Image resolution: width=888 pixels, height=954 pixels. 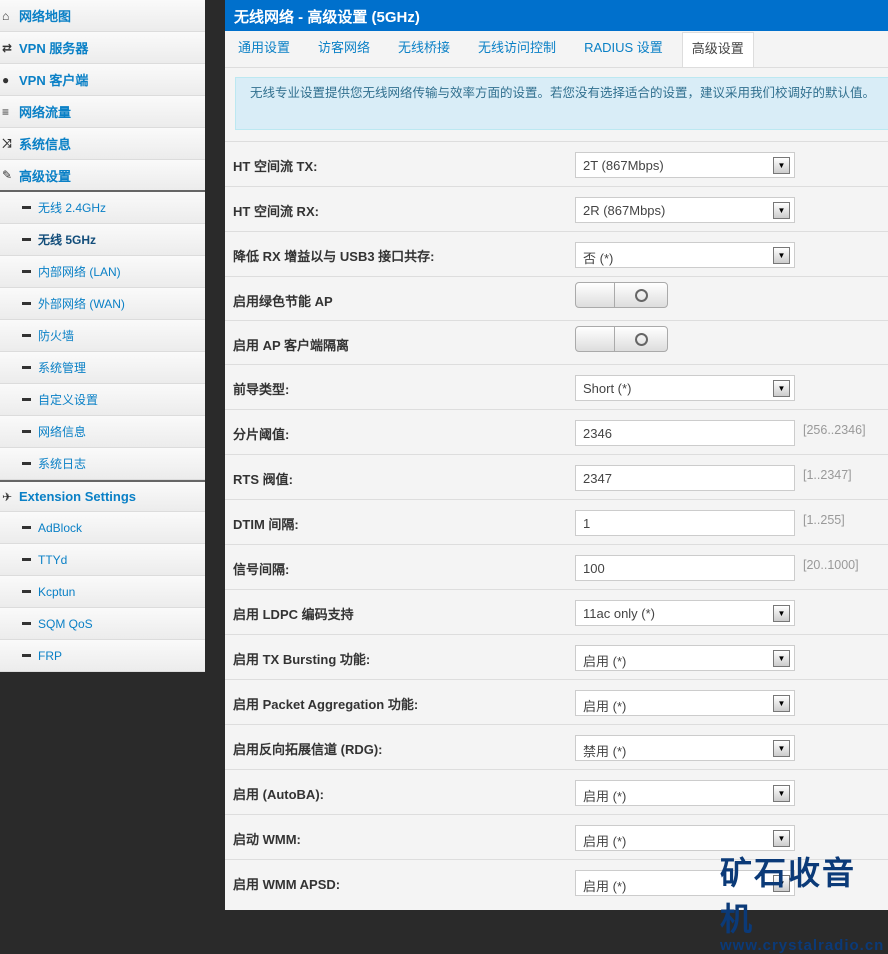 I want to click on sidebar-item-4: ⤨ 系统信息, so click(x=102, y=144).